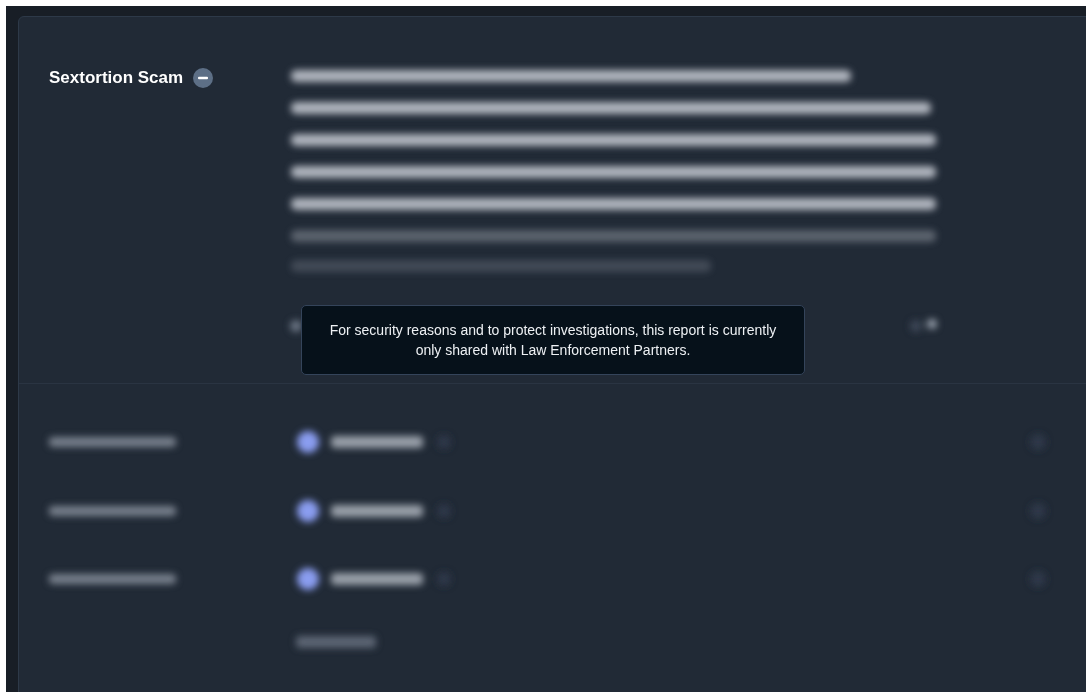  Describe the element at coordinates (553, 340) in the screenshot. I see `tooltip: For security reasons and to protect investigations, this report is currently only shared with Law Enforcement Partners.` at that location.